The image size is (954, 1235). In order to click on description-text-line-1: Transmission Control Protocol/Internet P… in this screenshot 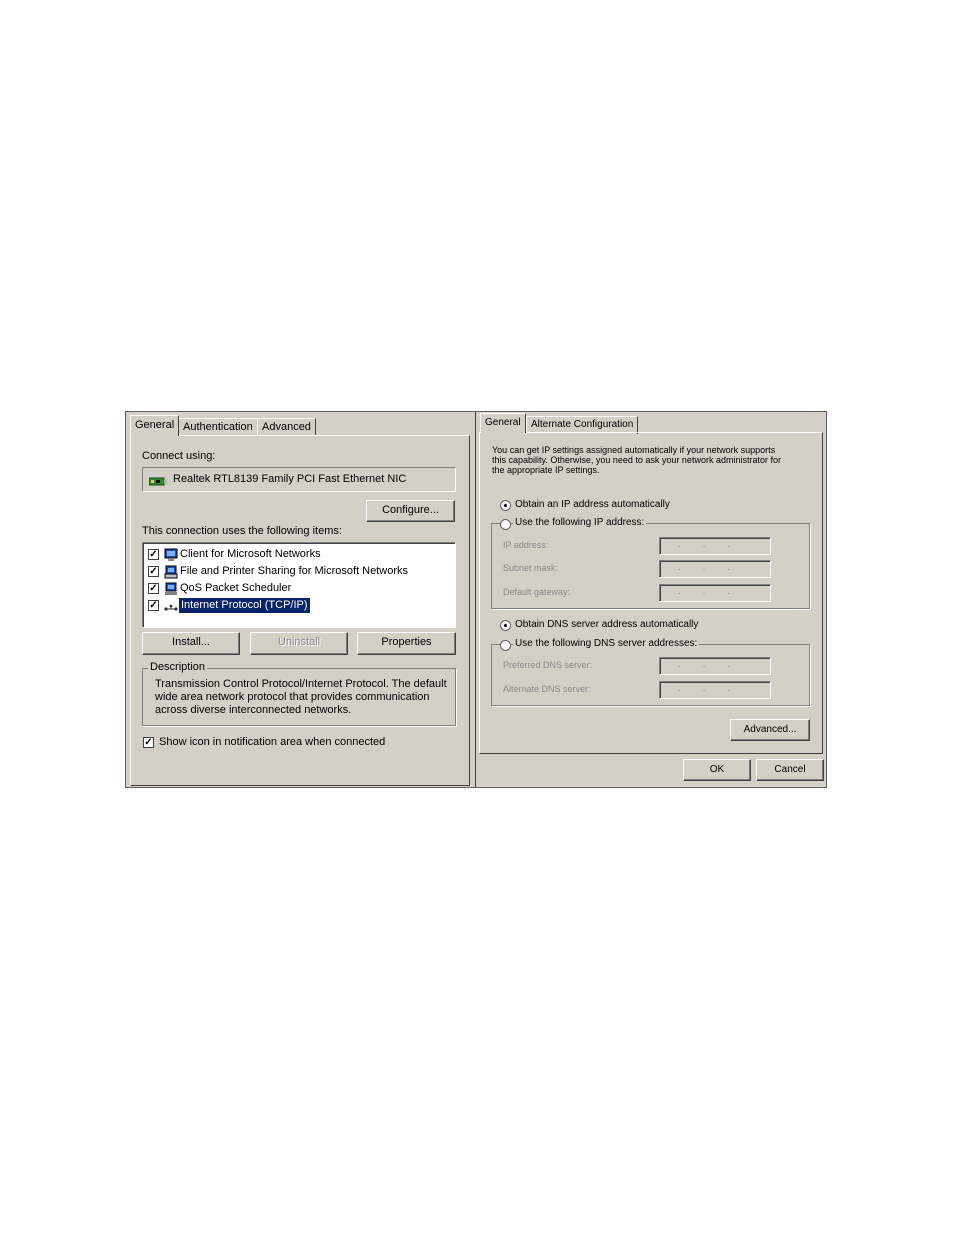, I will do `click(301, 684)`.